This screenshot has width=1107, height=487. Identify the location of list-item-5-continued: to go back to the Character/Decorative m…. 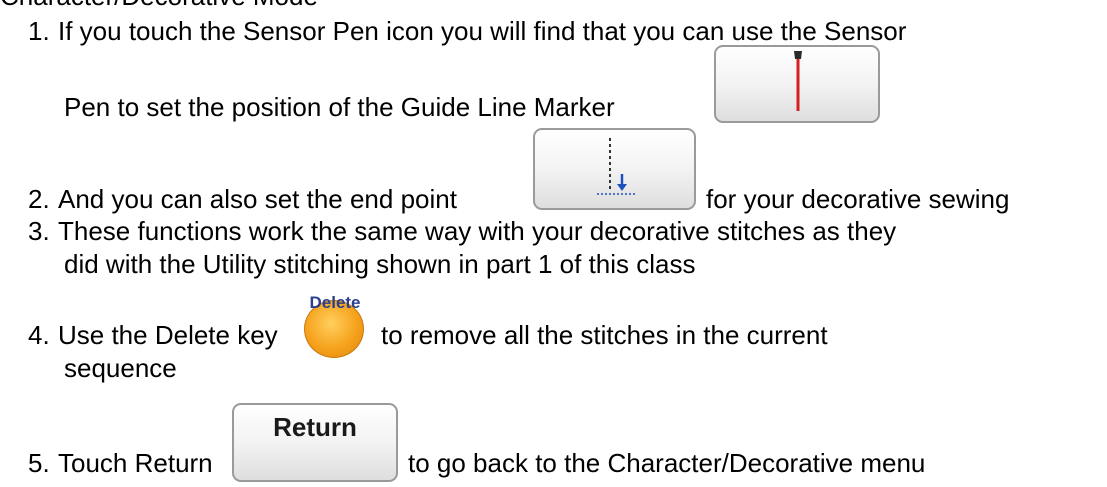
(666, 463).